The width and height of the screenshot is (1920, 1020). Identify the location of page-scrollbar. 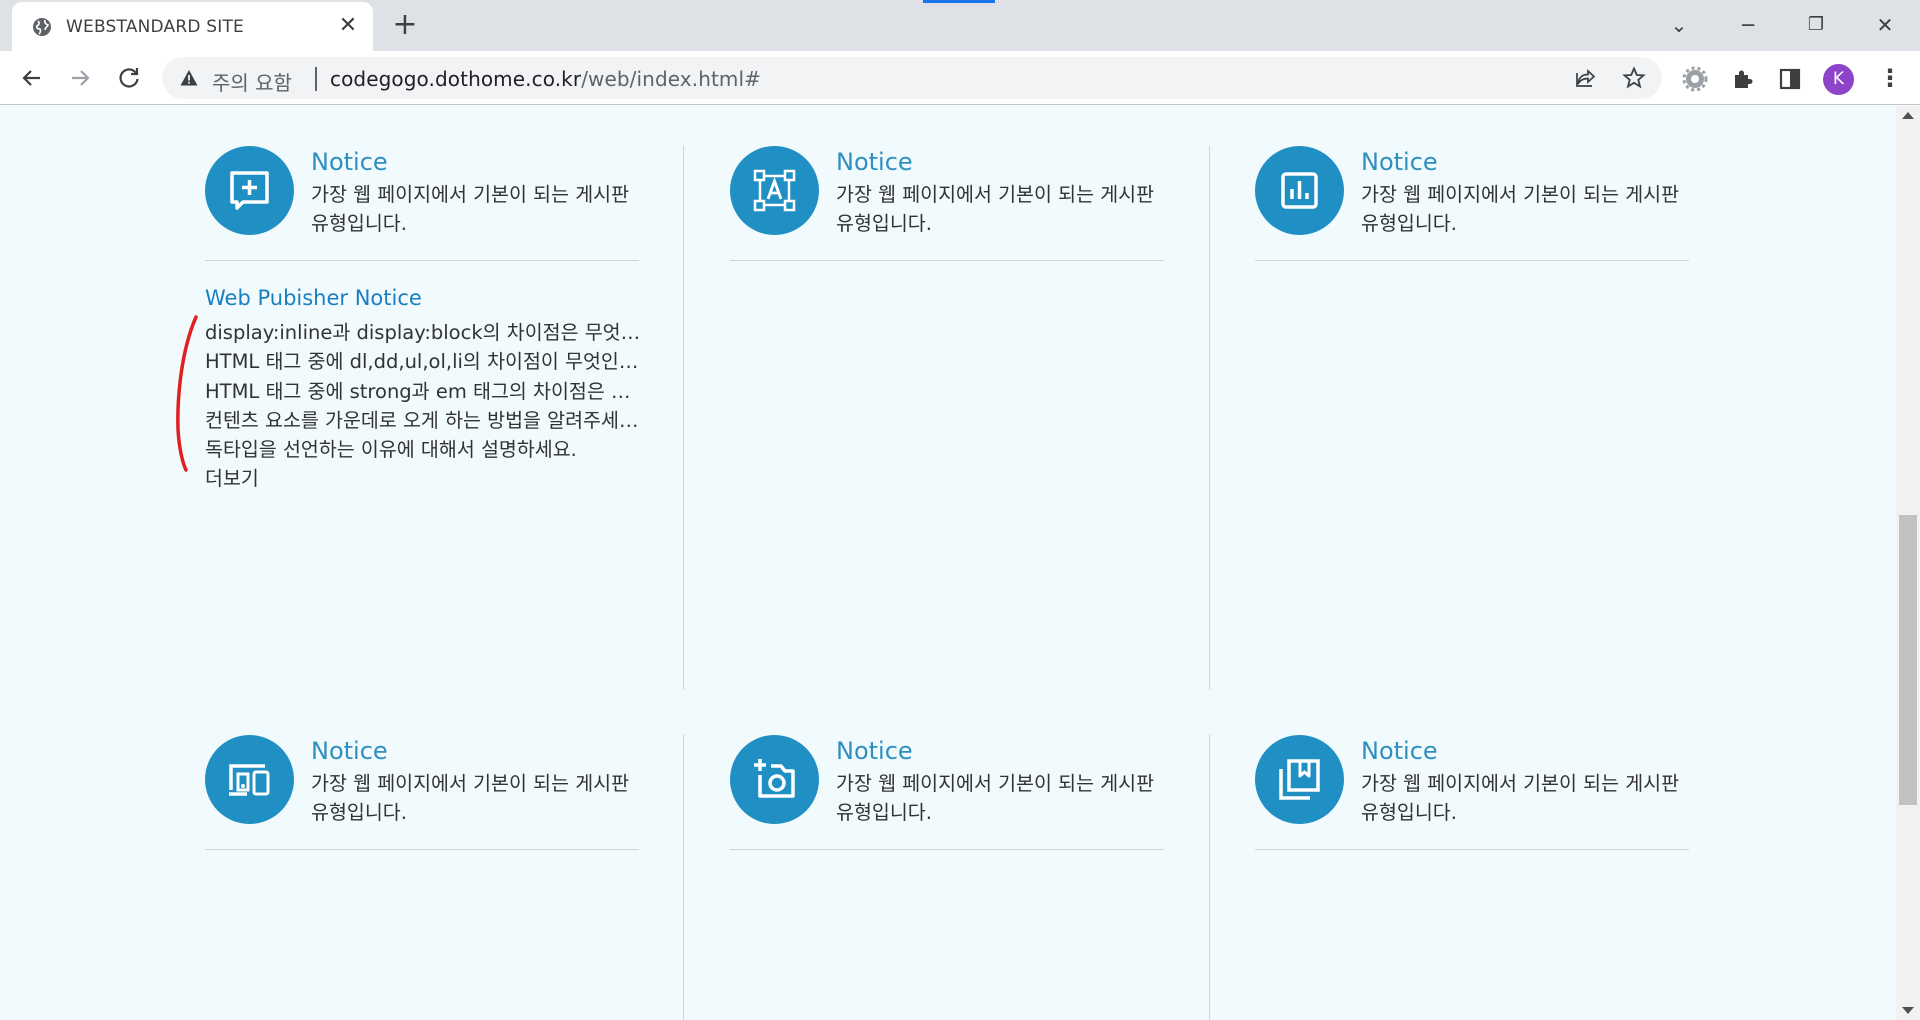
(1908, 563).